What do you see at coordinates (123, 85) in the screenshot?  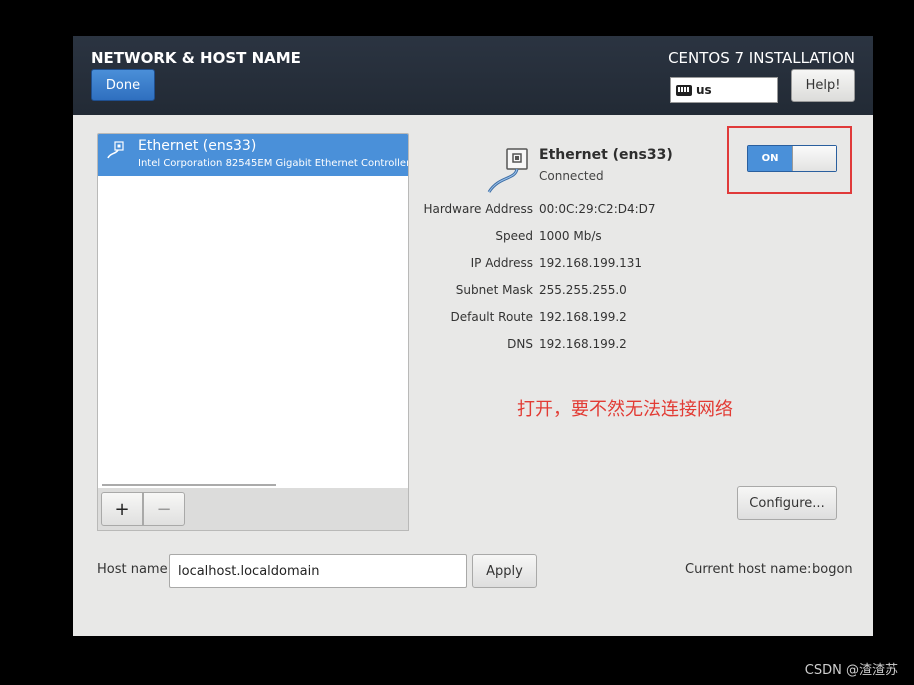 I see `done-button: Done` at bounding box center [123, 85].